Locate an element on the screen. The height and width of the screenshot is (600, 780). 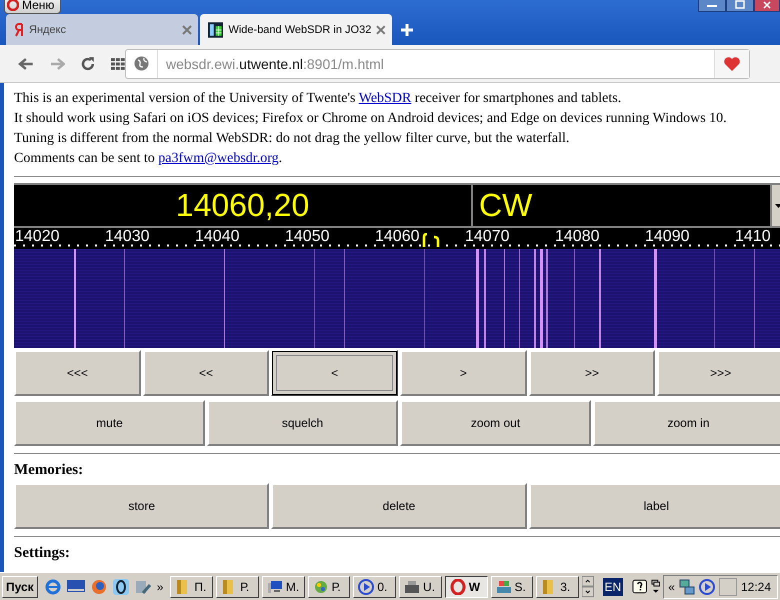
intro-text: Comments can be sent to pa3fwm@websdr.org. is located at coordinates (149, 159).